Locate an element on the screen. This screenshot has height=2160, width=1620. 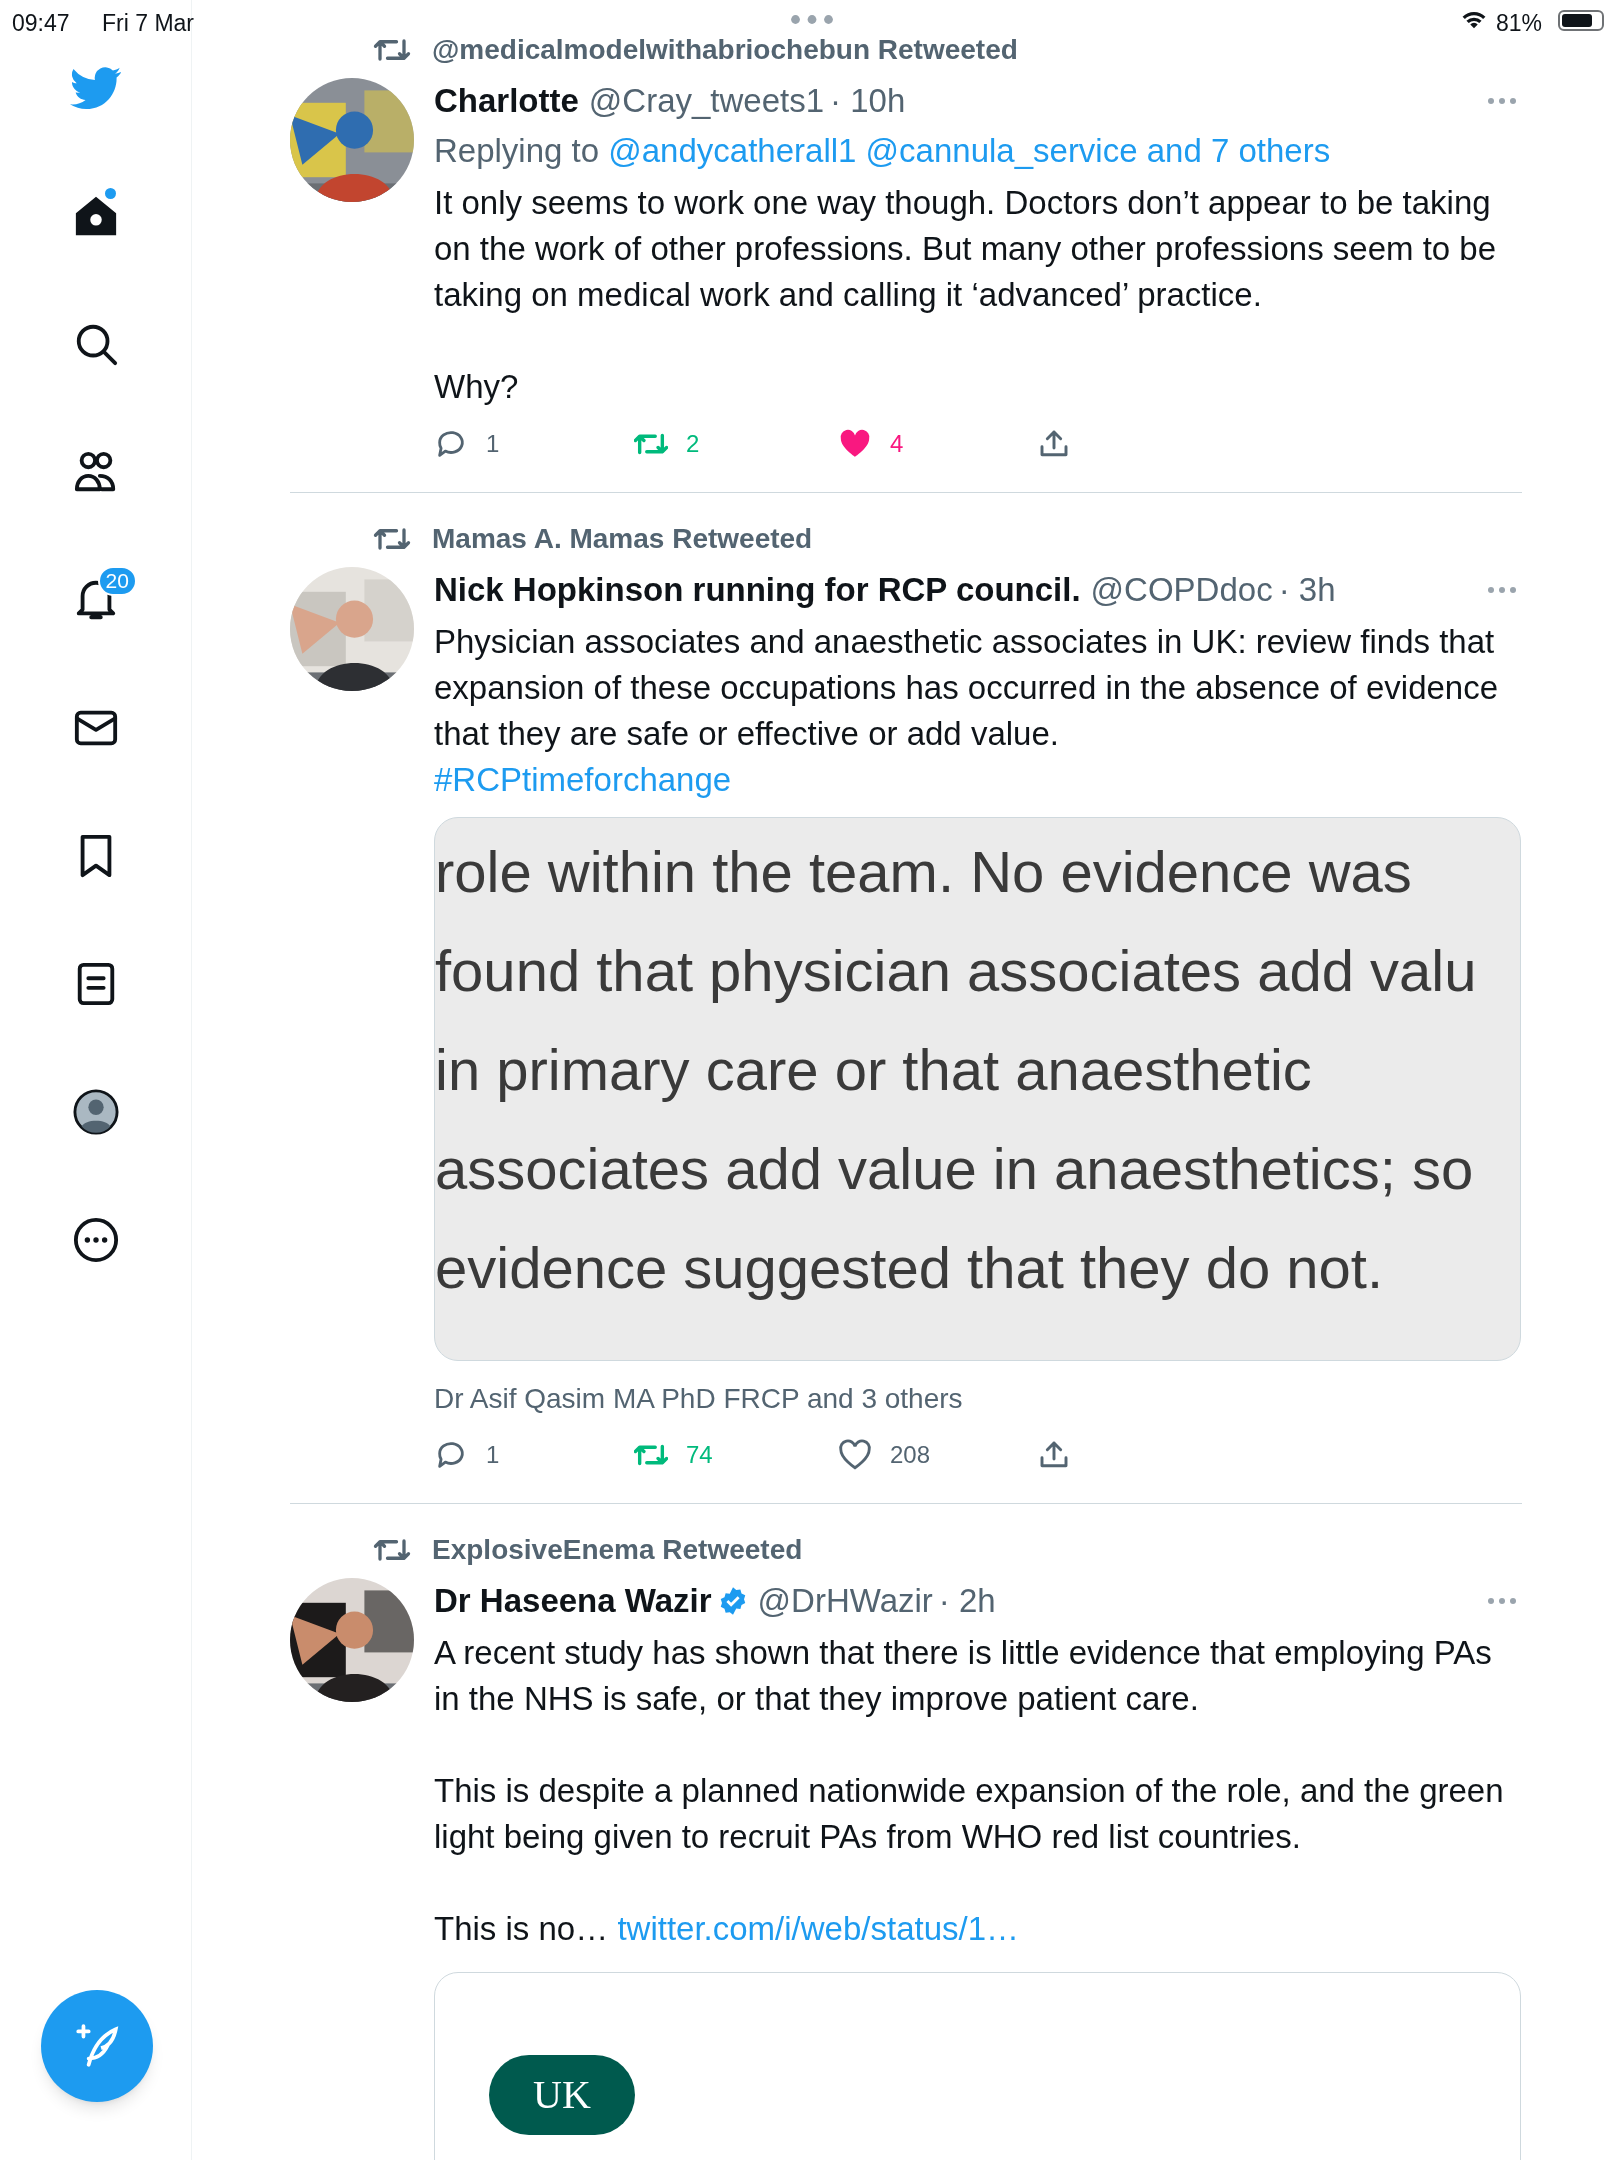
like-count: 208 is located at coordinates (910, 1455).